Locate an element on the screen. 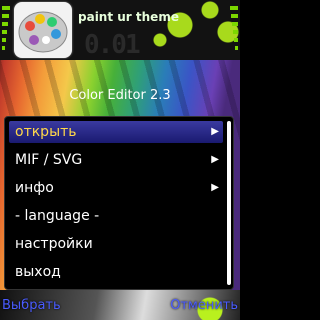  clock: 0.01 is located at coordinates (112, 45).